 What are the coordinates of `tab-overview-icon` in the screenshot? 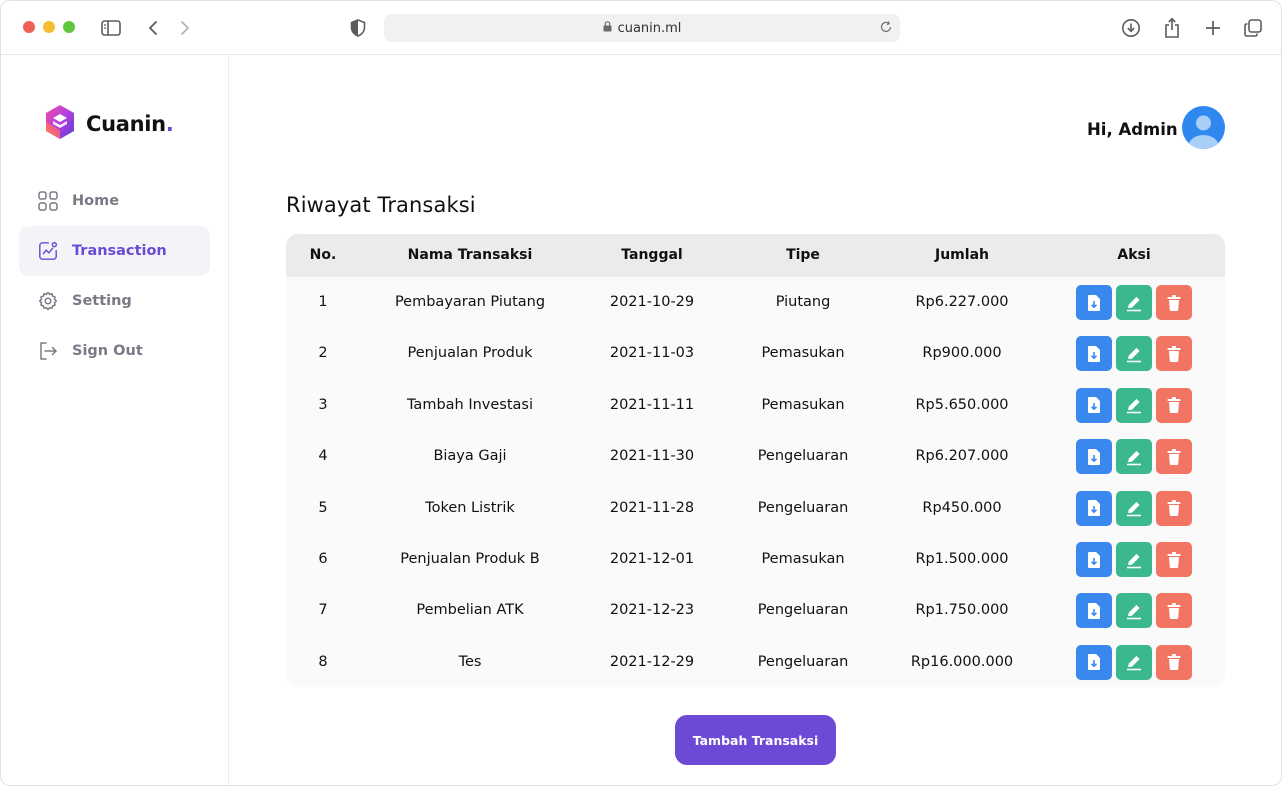 It's located at (1253, 28).